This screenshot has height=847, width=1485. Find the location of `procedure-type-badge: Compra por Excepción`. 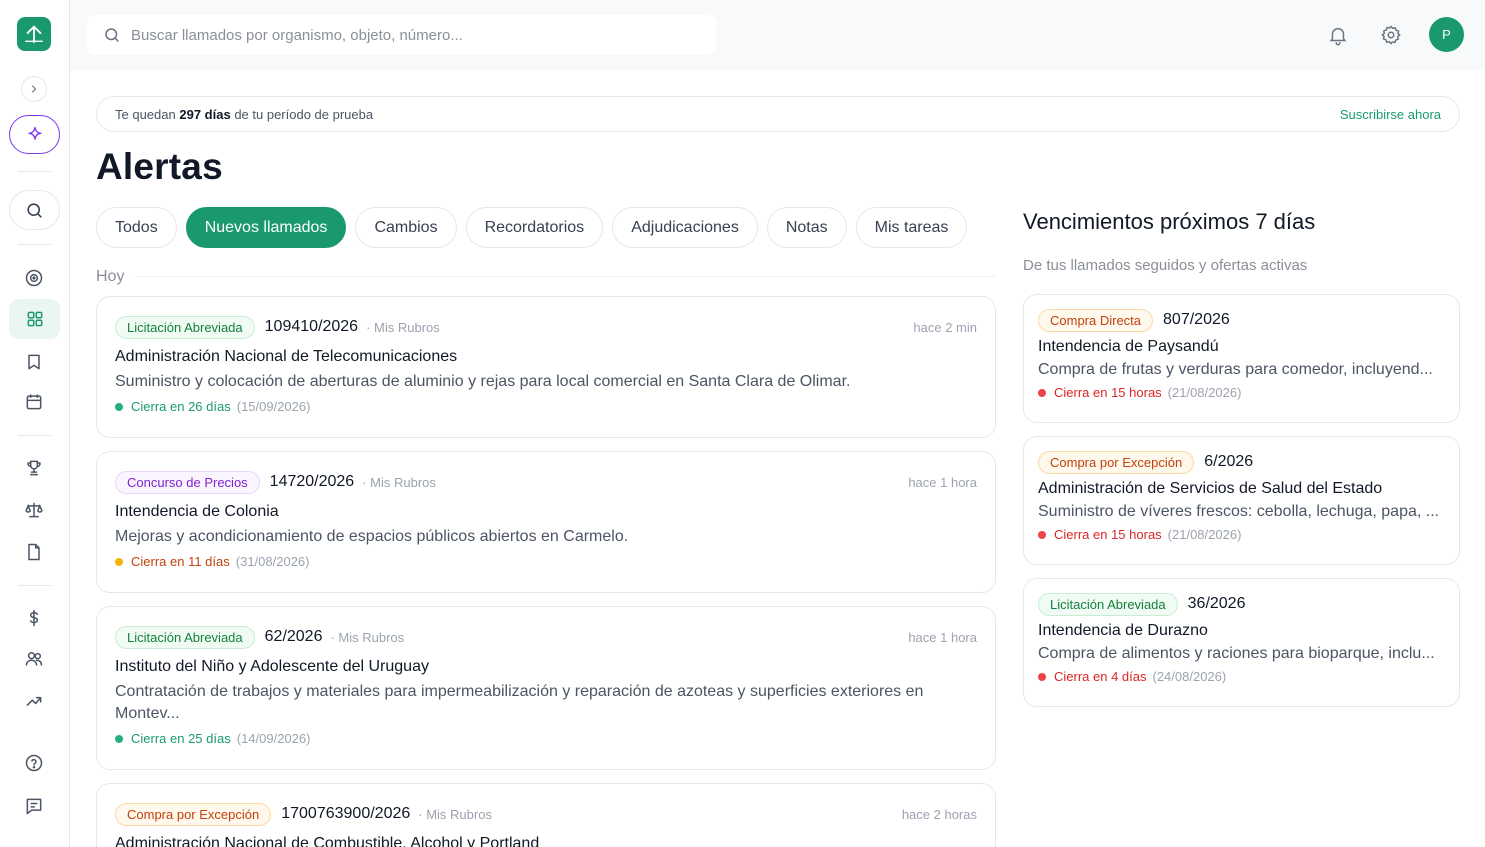

procedure-type-badge: Compra por Excepción is located at coordinates (1116, 462).